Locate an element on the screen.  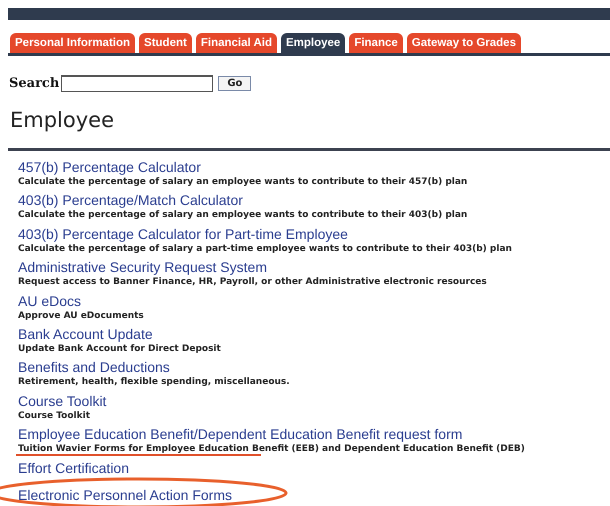
search-field is located at coordinates (137, 83).